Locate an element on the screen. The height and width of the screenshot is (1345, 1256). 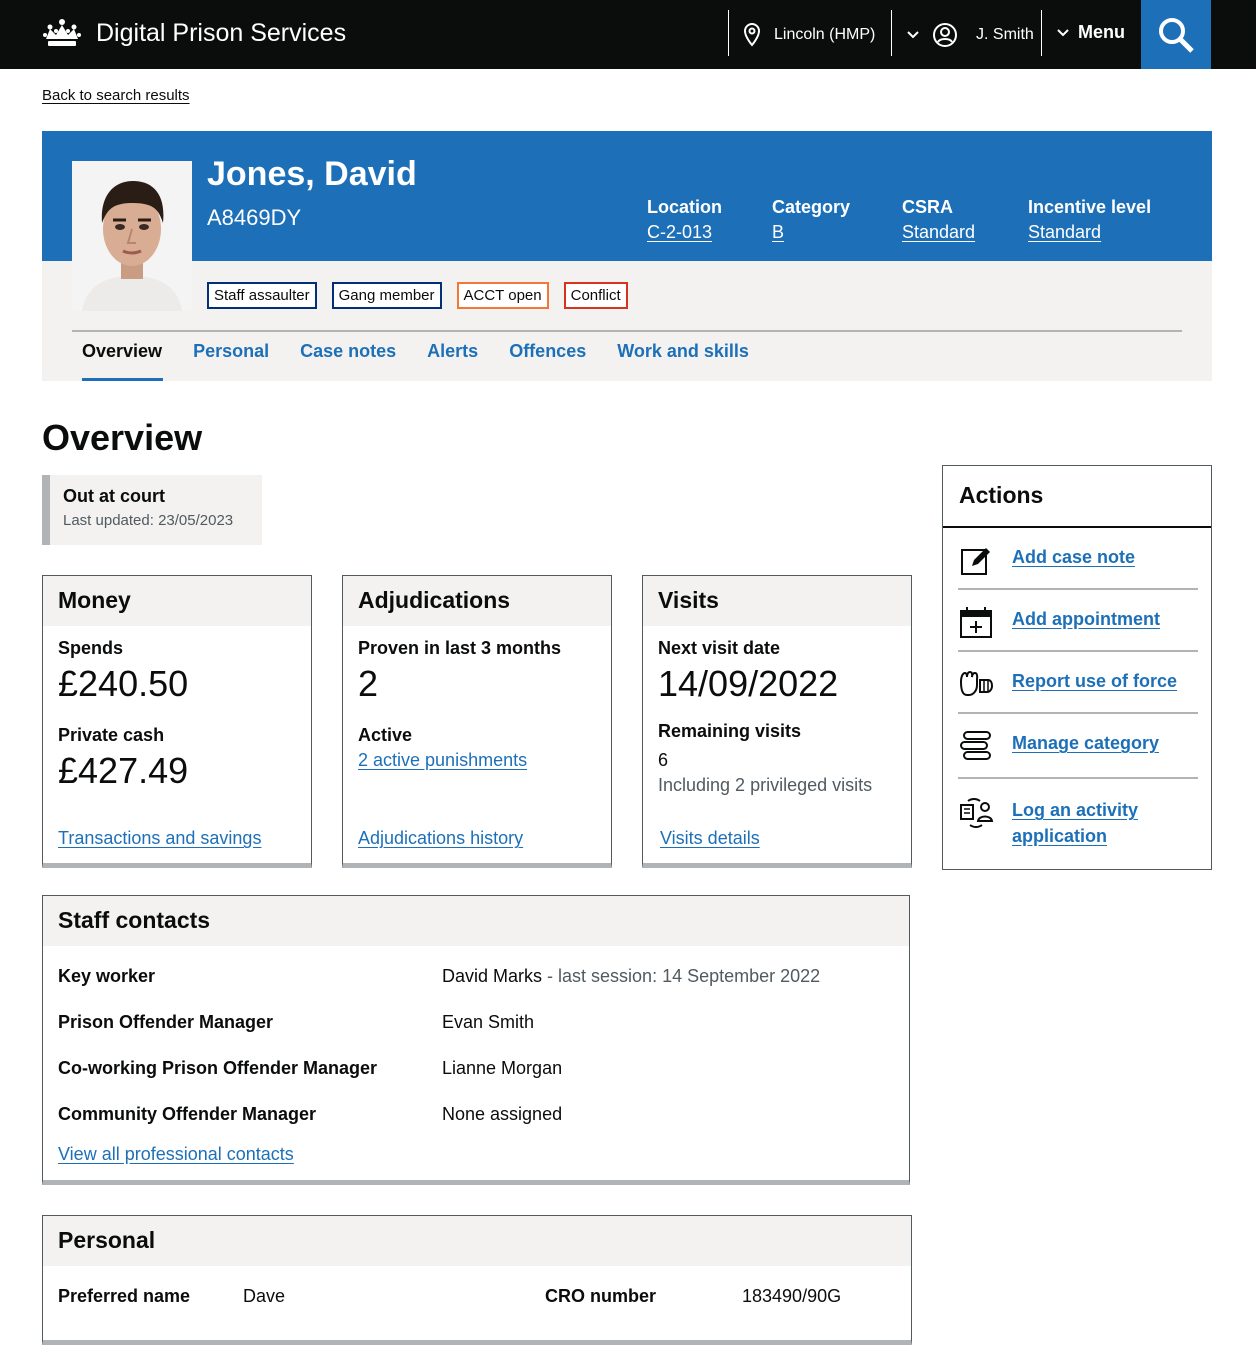
key-worker-name: David Marks is located at coordinates (492, 976).